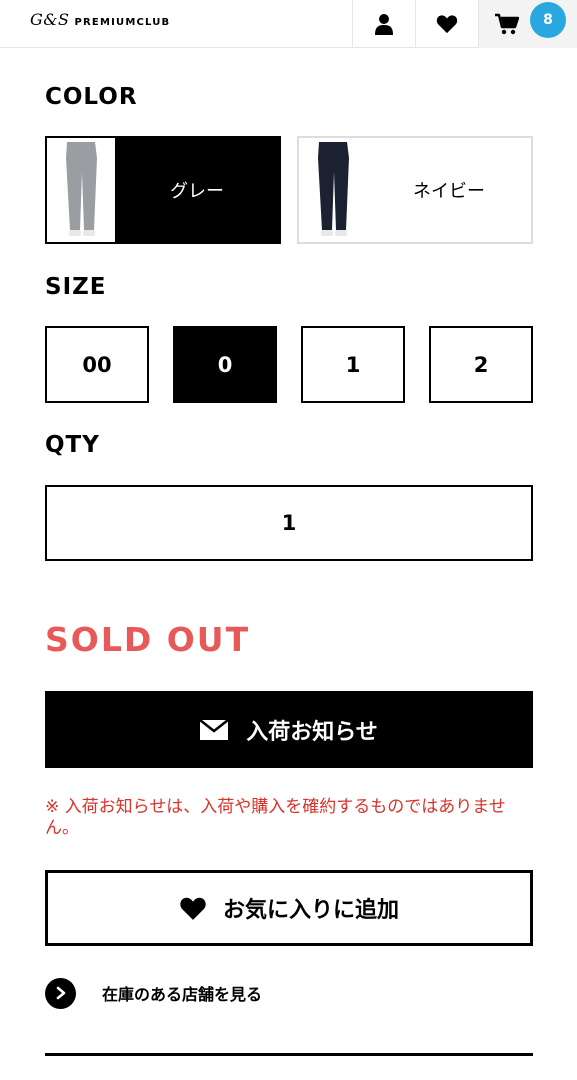  I want to click on restock-notify-label: 入荷お知らせ, so click(312, 732).